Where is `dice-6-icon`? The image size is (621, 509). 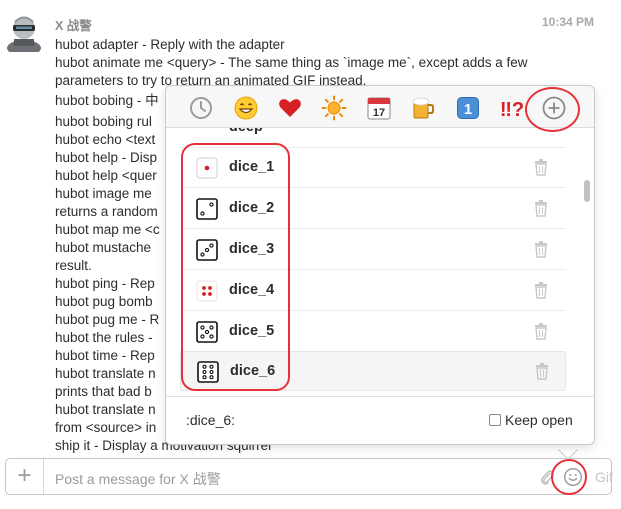 dice-6-icon is located at coordinates (208, 372).